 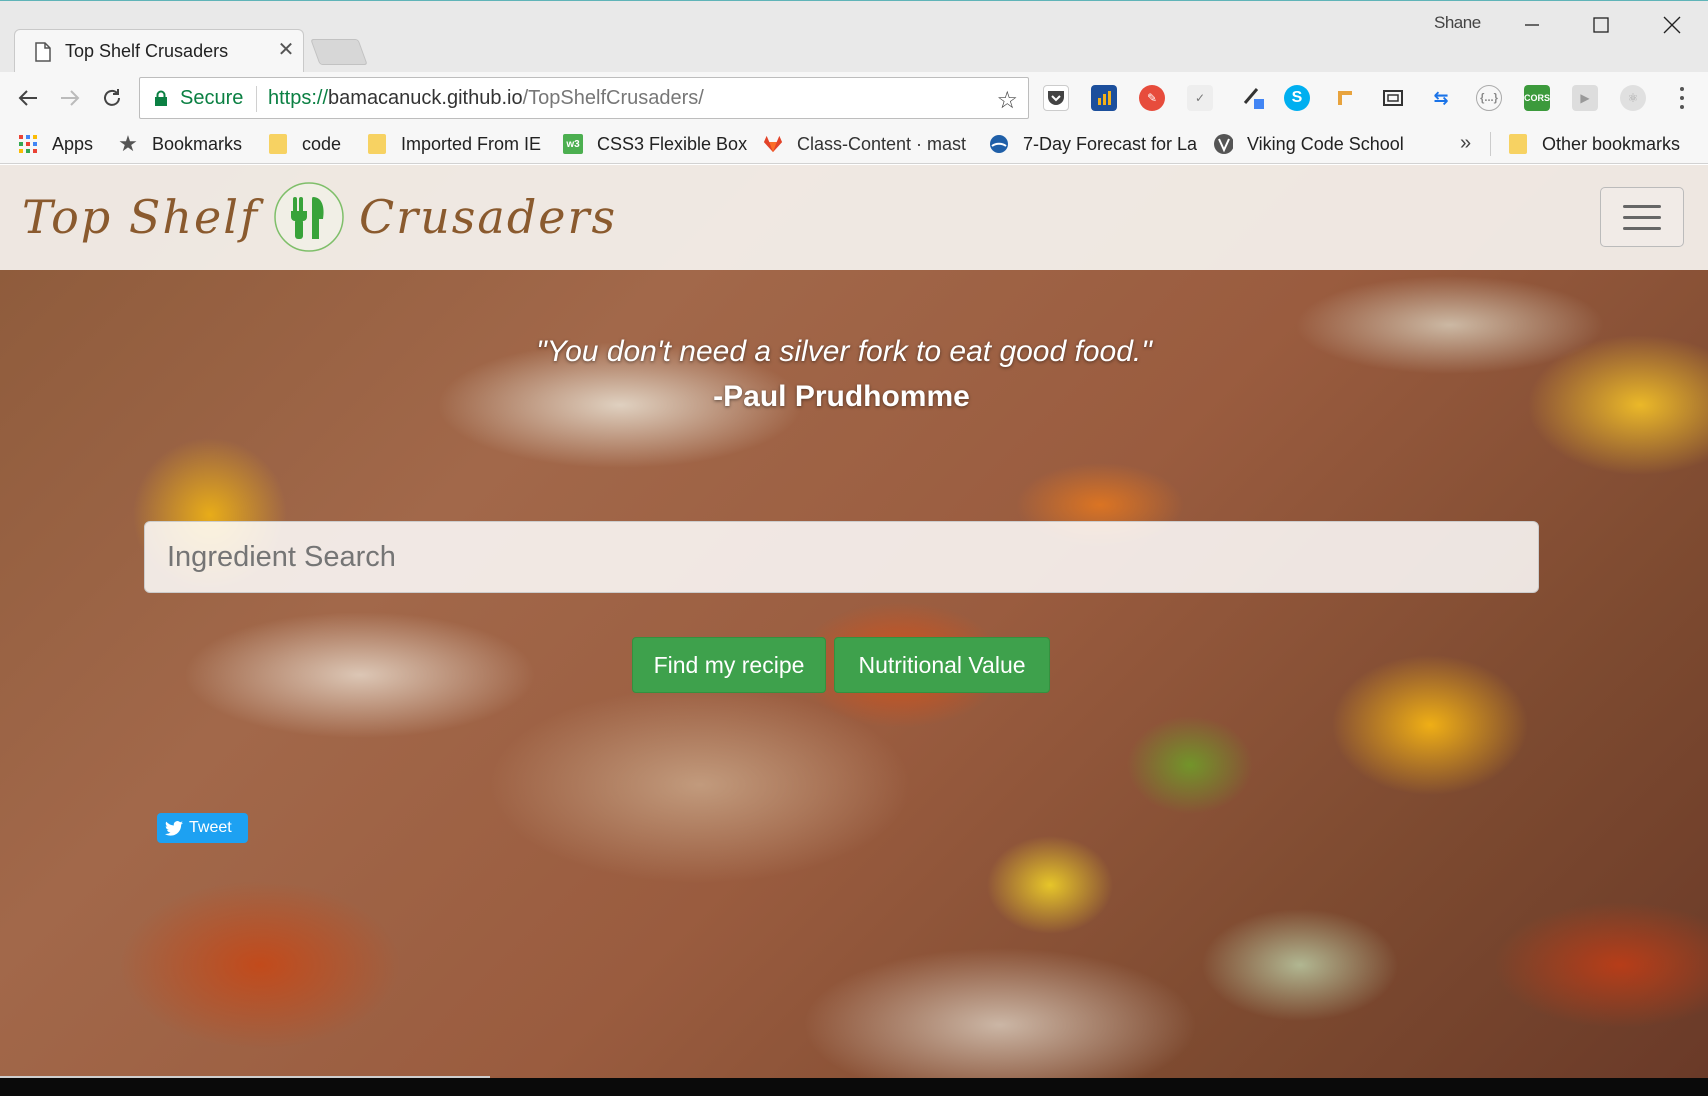 I want to click on bookmark-label: CSS3 Flexible Box, so click(x=672, y=143).